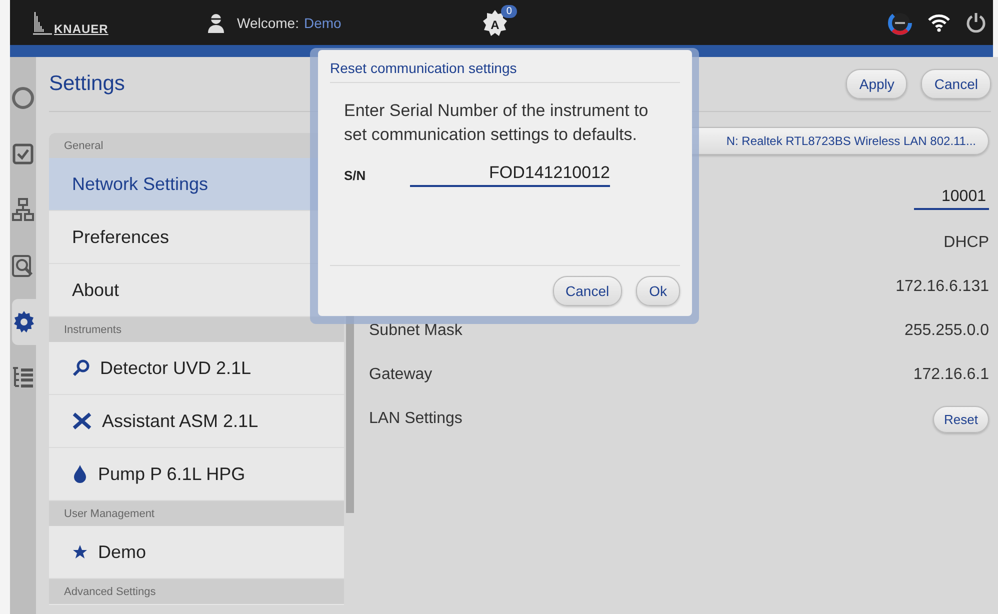 The image size is (998, 614). What do you see at coordinates (505, 66) in the screenshot?
I see `dialog-title: Reset communication settings` at bounding box center [505, 66].